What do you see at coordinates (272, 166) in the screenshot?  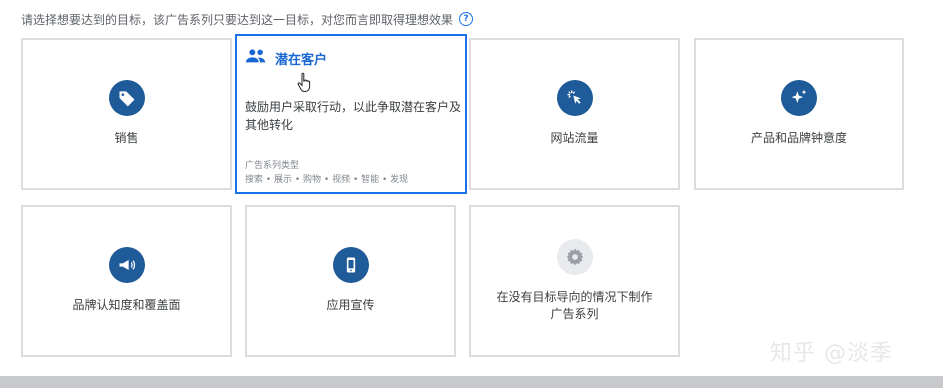 I see `campaign-type-label: 广告系列类型` at bounding box center [272, 166].